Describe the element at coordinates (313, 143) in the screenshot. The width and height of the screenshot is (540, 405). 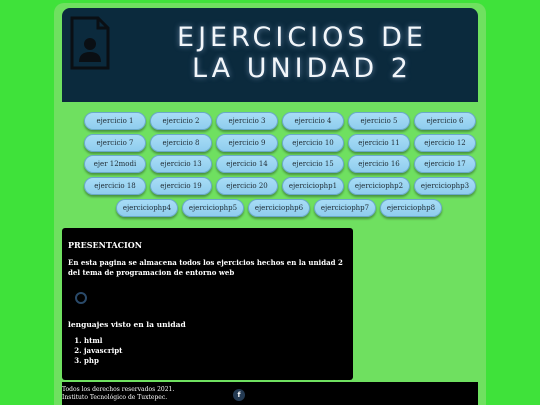
I see `nav-button: ejercicio 10` at that location.